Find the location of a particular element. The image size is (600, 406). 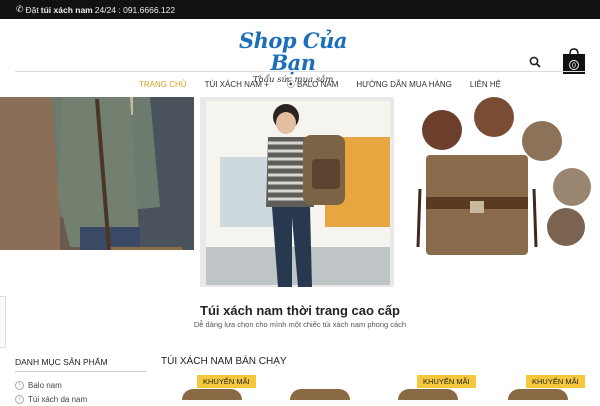

top-bar: ✆ Đặt túi xách nam 24/24 : 091.6666.122 is located at coordinates (300, 9).